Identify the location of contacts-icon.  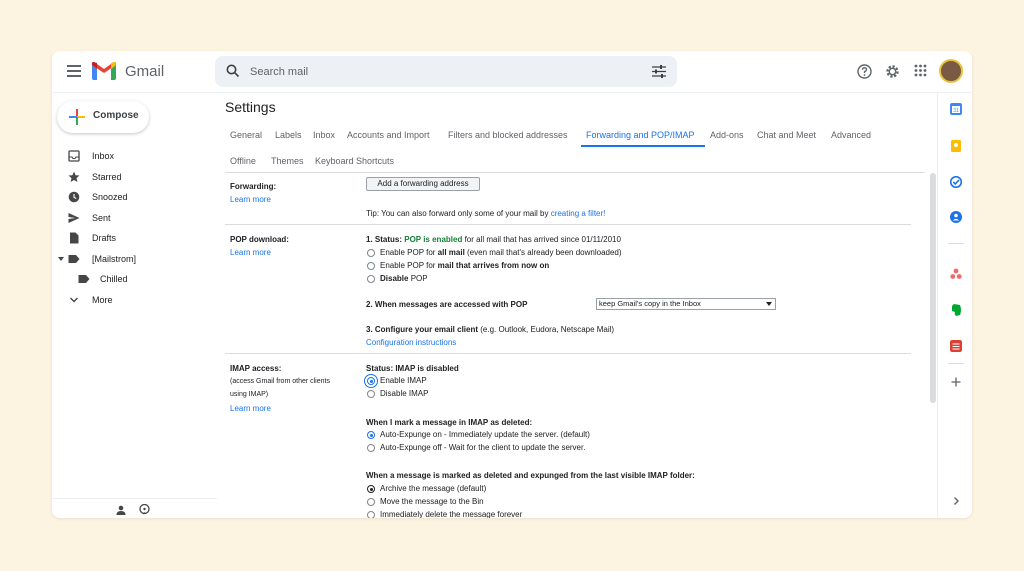
(956, 217).